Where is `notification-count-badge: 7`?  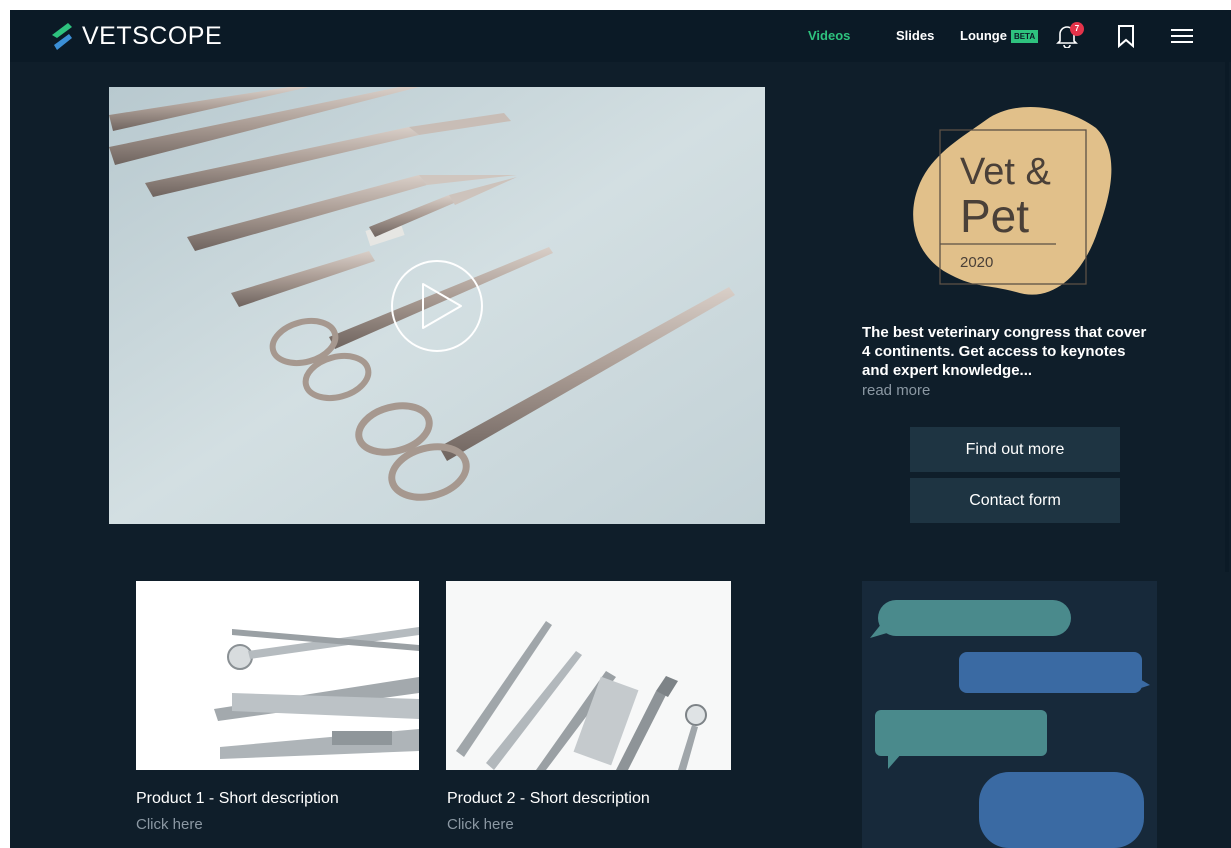 notification-count-badge: 7 is located at coordinates (1077, 29).